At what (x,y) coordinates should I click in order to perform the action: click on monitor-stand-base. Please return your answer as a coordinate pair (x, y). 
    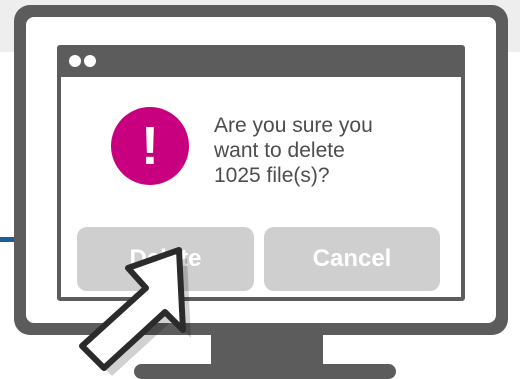
    Looking at the image, I should click on (265, 371).